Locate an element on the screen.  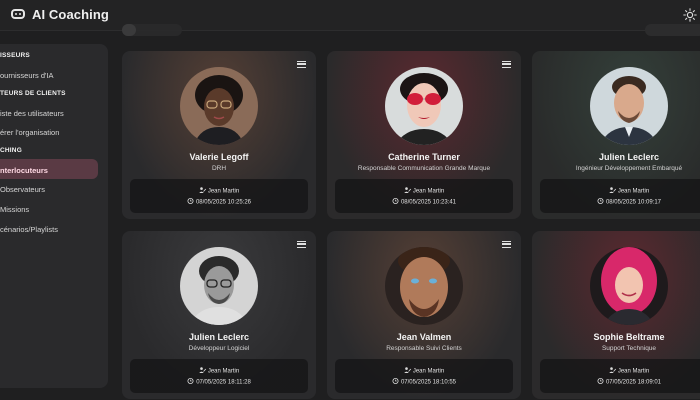
toolbar-right-control is located at coordinates (672, 30).